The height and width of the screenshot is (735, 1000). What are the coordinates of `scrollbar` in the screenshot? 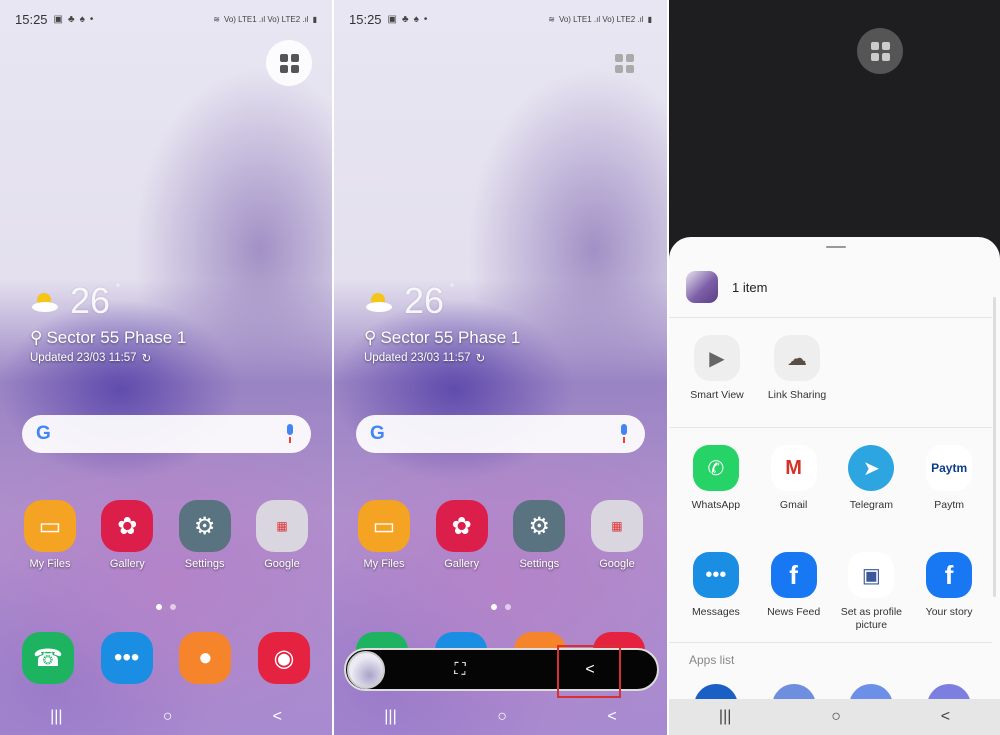 It's located at (994, 447).